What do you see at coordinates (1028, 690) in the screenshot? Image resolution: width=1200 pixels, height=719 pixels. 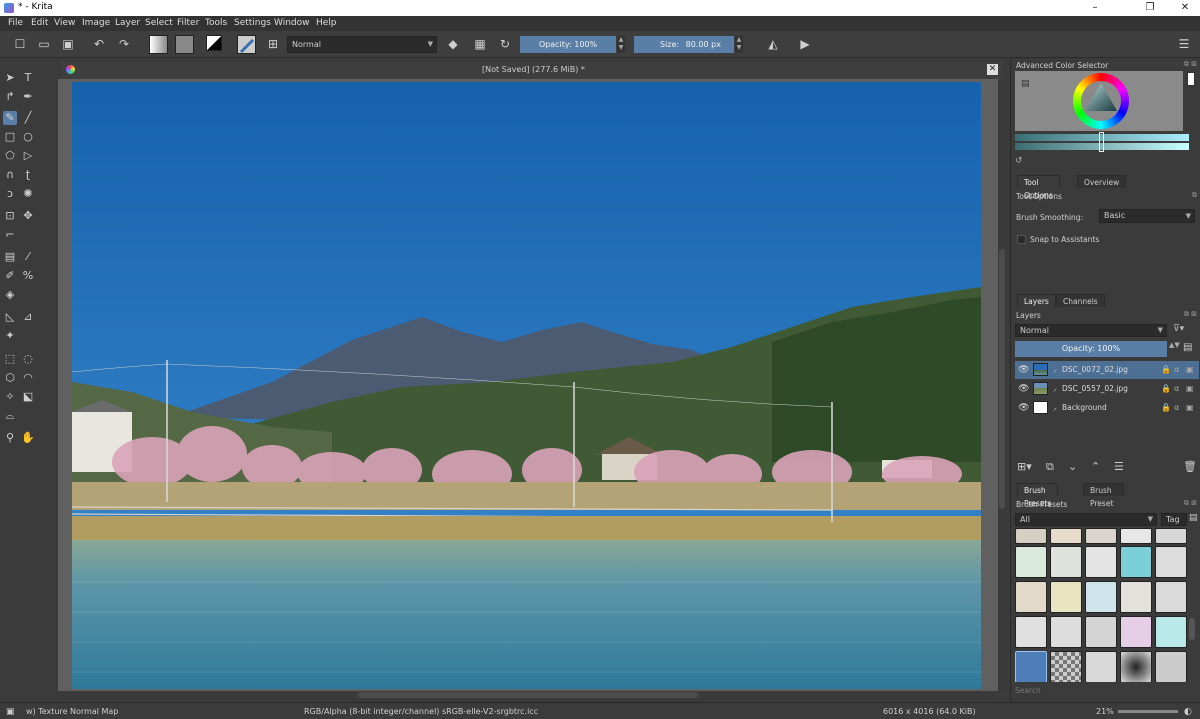 I see `brush-search-input: Search` at bounding box center [1028, 690].